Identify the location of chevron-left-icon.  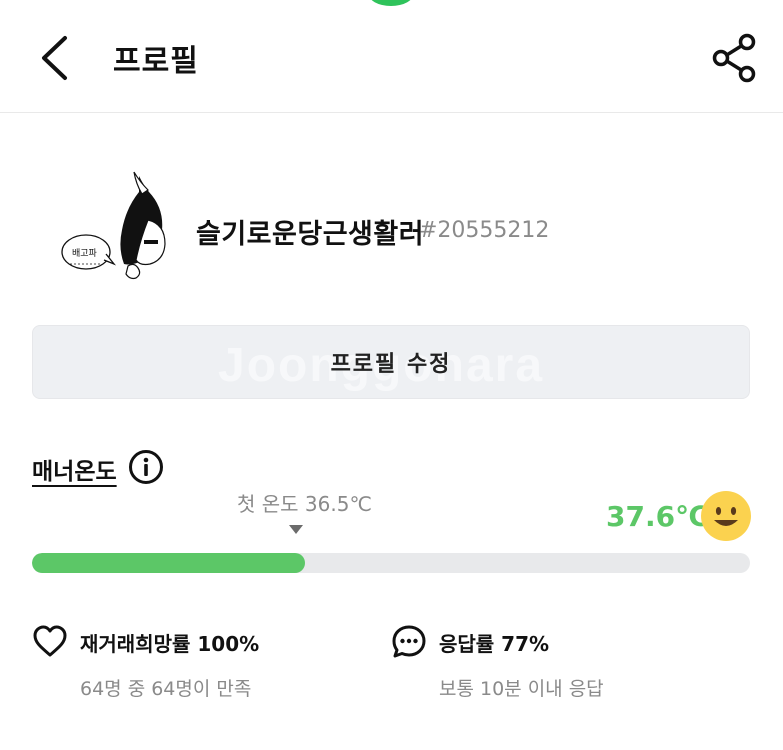
(54, 58).